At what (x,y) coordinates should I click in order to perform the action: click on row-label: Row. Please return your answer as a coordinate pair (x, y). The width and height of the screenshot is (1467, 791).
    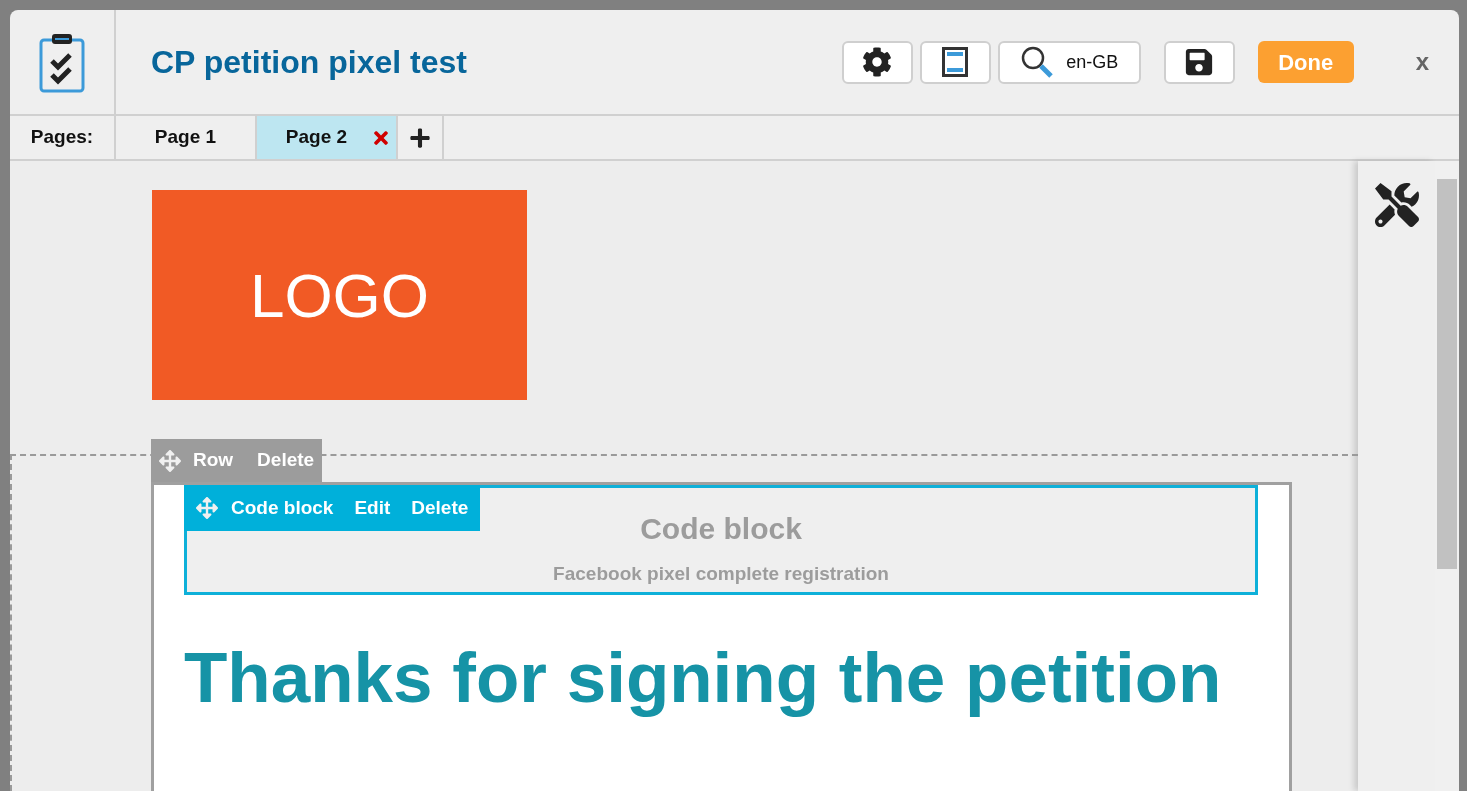
    Looking at the image, I should click on (213, 460).